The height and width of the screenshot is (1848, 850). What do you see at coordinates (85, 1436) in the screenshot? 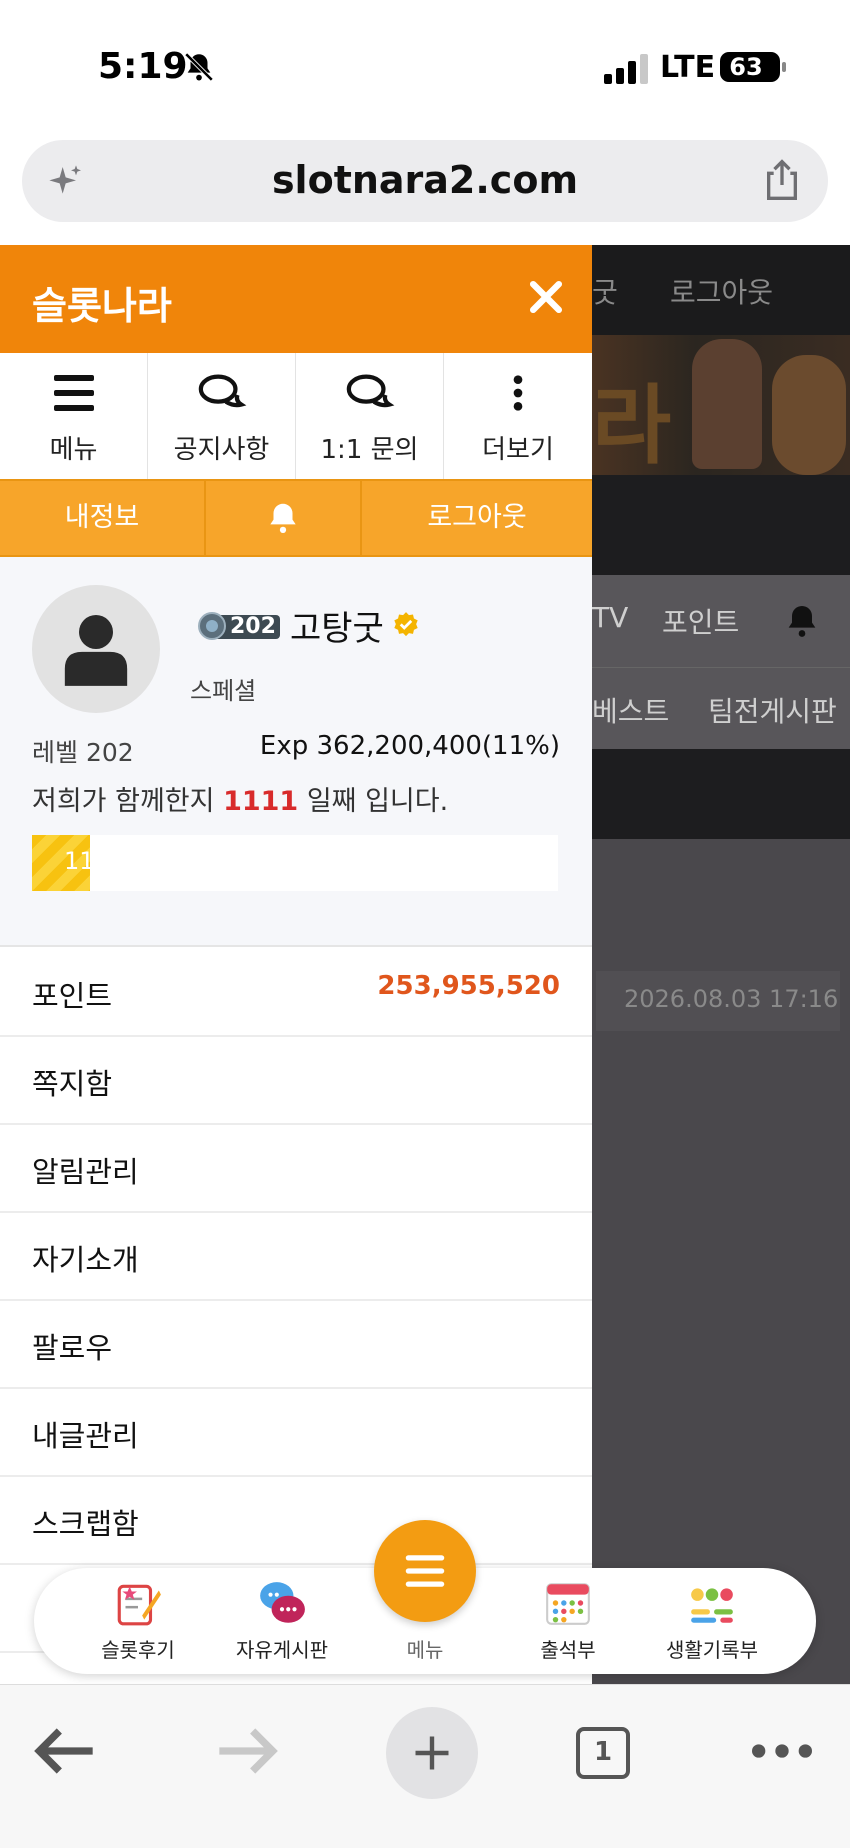
I see `menu-item-label: 내글관리` at bounding box center [85, 1436].